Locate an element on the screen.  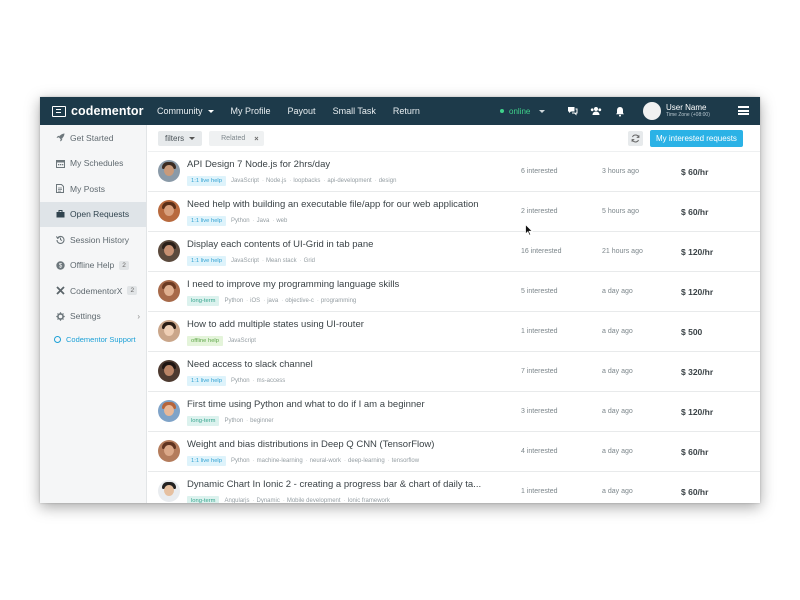
request-tags: 1:1 live help JavaScript · Mean stack · Grid is located at coordinates (252, 261).